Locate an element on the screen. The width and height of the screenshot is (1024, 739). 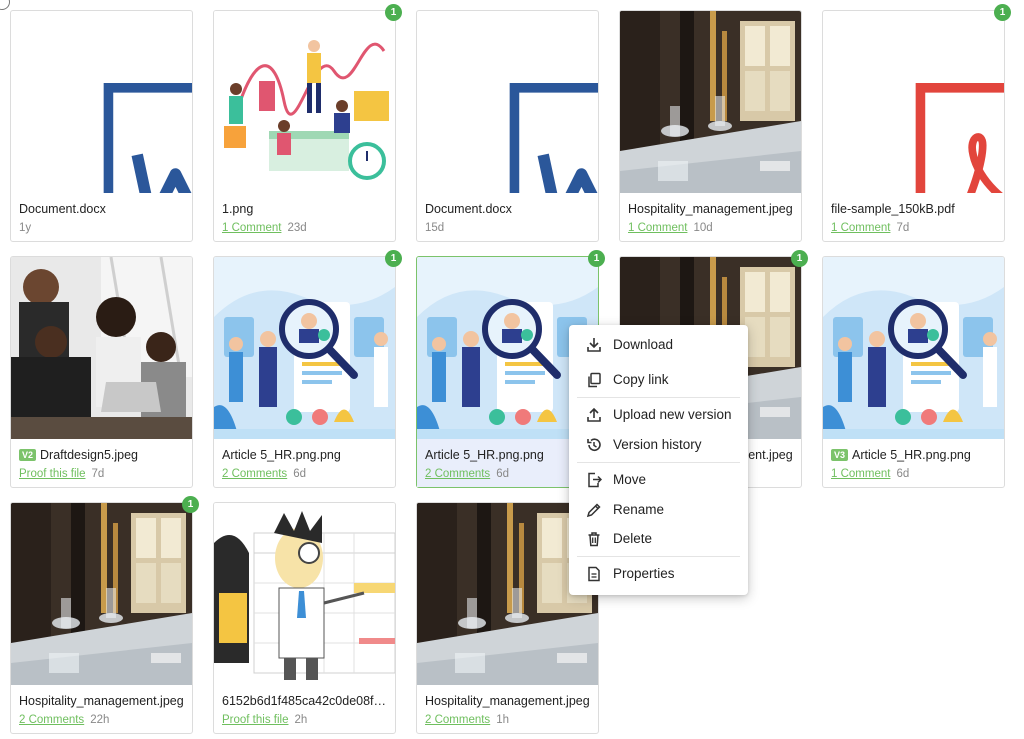
menu-properties: Properties is located at coordinates (658, 574).